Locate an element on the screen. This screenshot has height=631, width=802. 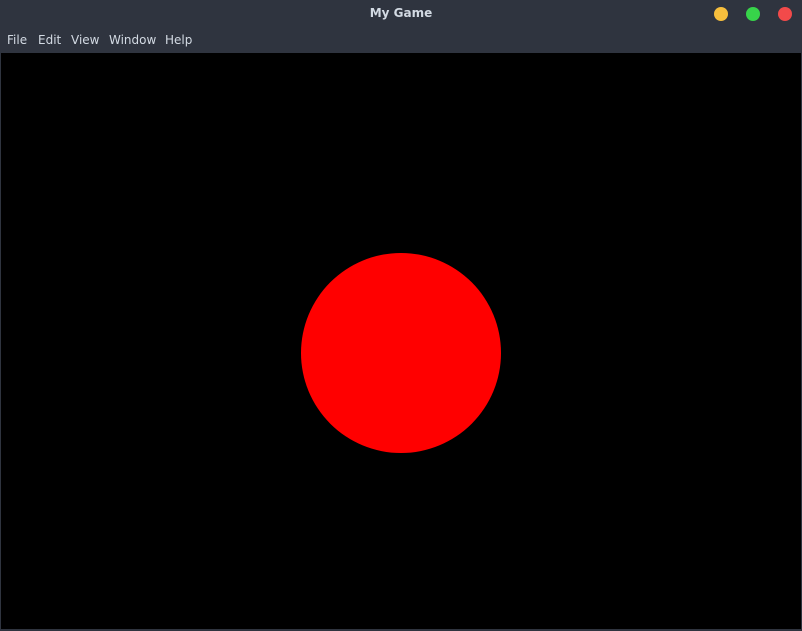
menu-window: Window is located at coordinates (132, 40).